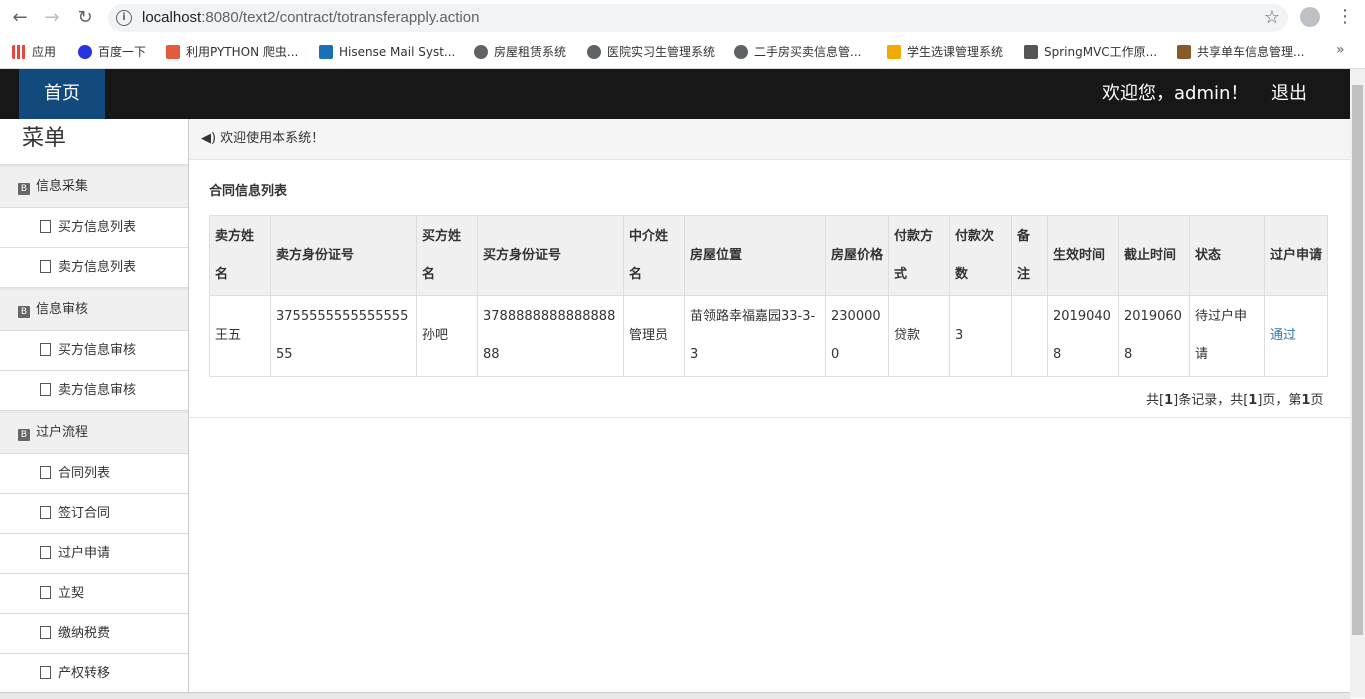 The height and width of the screenshot is (699, 1365). What do you see at coordinates (71, 593) in the screenshot?
I see `sidebar-item-label: 立契` at bounding box center [71, 593].